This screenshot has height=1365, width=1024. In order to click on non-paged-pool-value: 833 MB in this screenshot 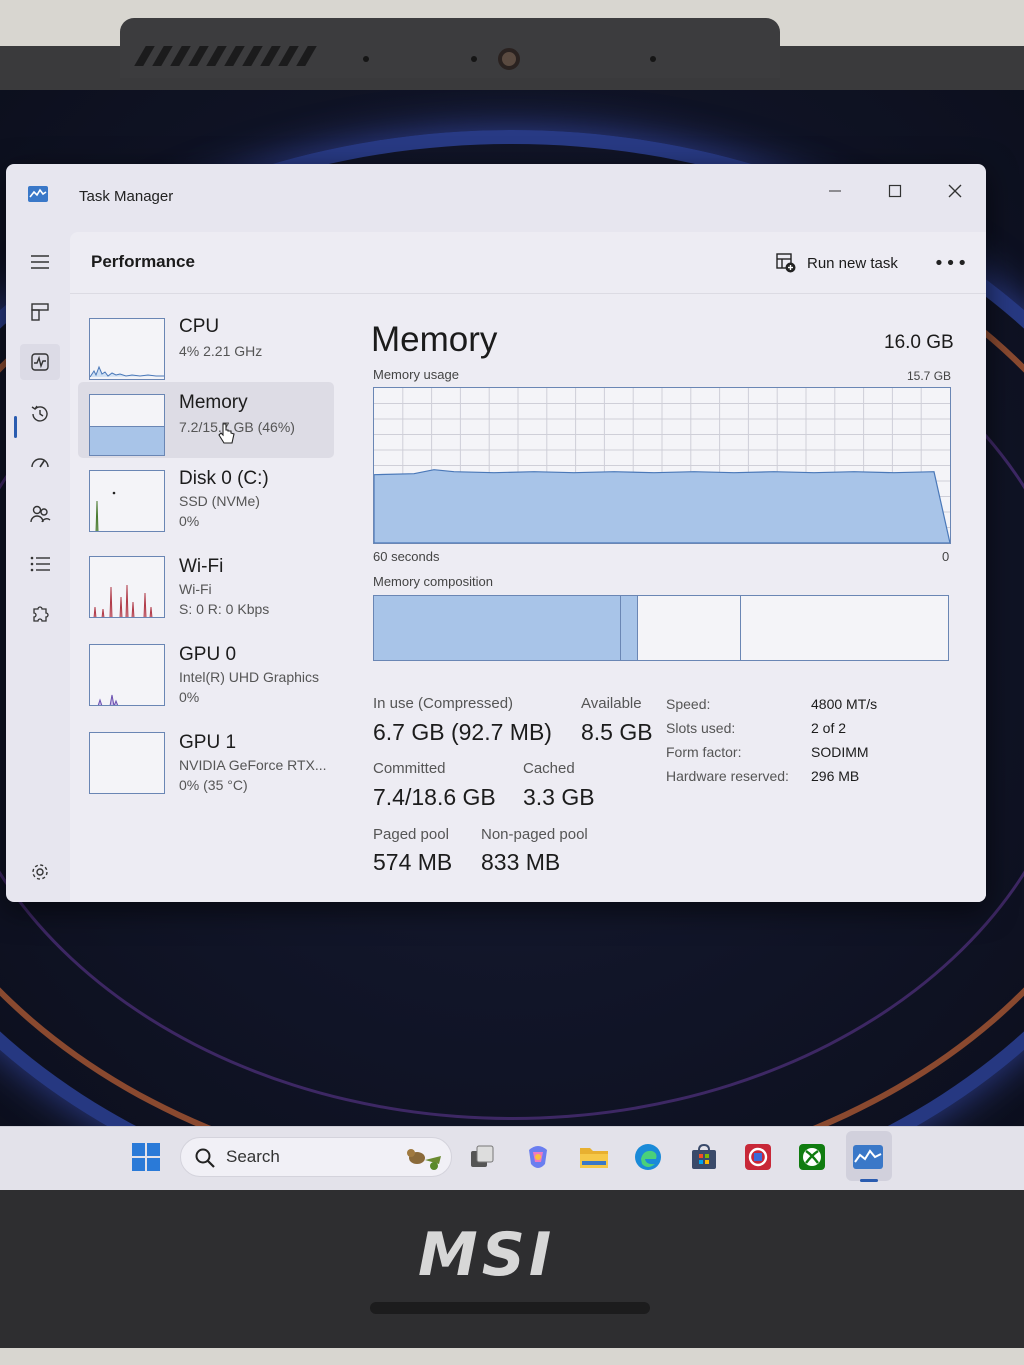, I will do `click(521, 862)`.